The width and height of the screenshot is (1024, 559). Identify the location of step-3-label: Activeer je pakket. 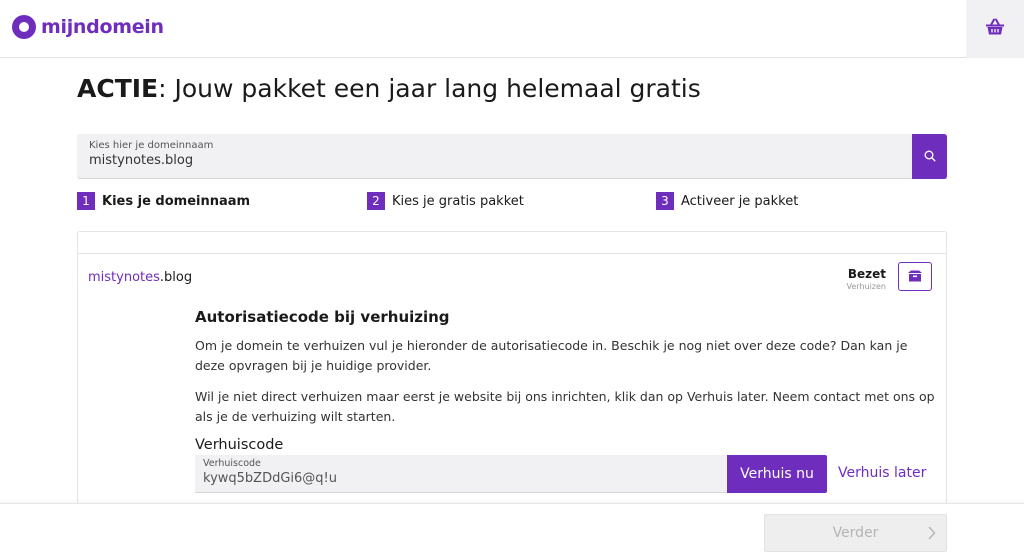
(740, 201).